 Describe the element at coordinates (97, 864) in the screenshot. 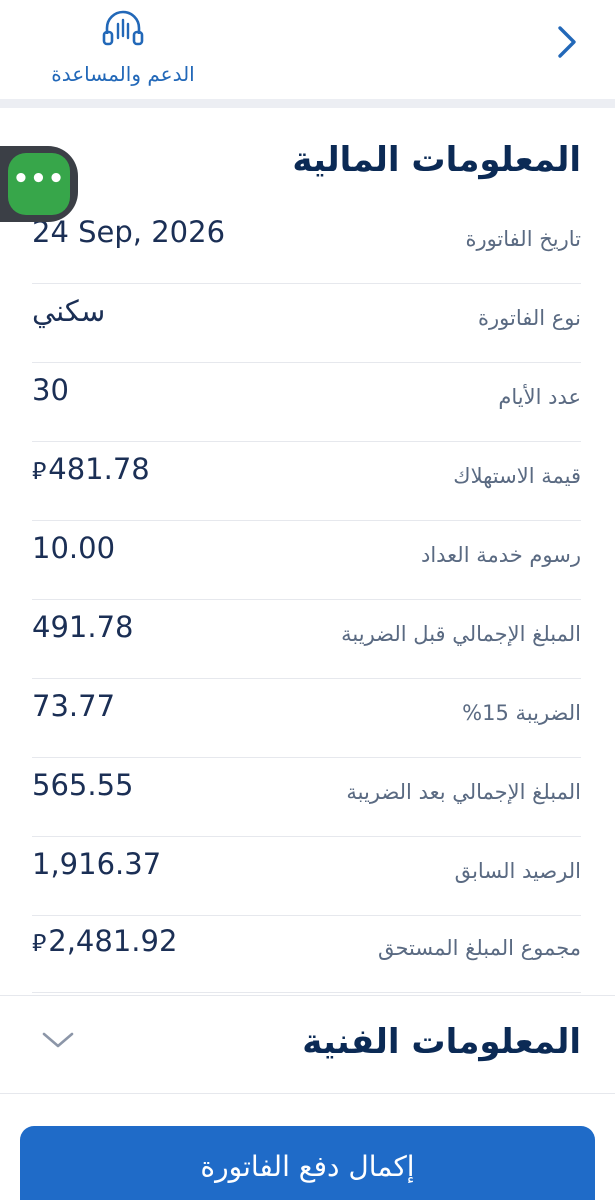

I see `row-value: 1,916.37` at that location.